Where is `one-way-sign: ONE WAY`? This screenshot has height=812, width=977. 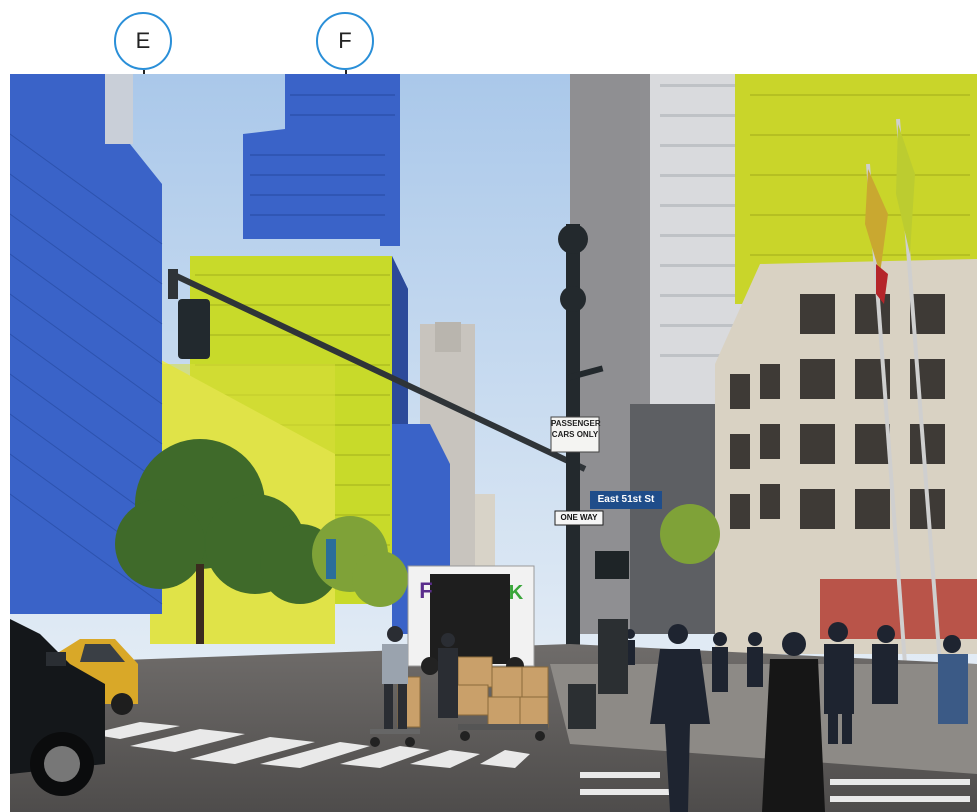 one-way-sign: ONE WAY is located at coordinates (579, 517).